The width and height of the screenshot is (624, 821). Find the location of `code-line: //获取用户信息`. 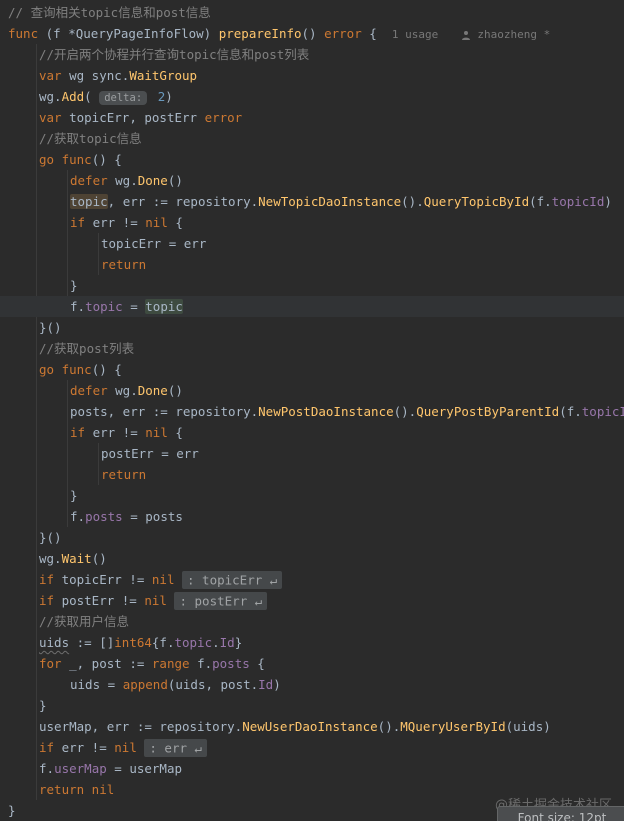

code-line: //获取用户信息 is located at coordinates (312, 621).